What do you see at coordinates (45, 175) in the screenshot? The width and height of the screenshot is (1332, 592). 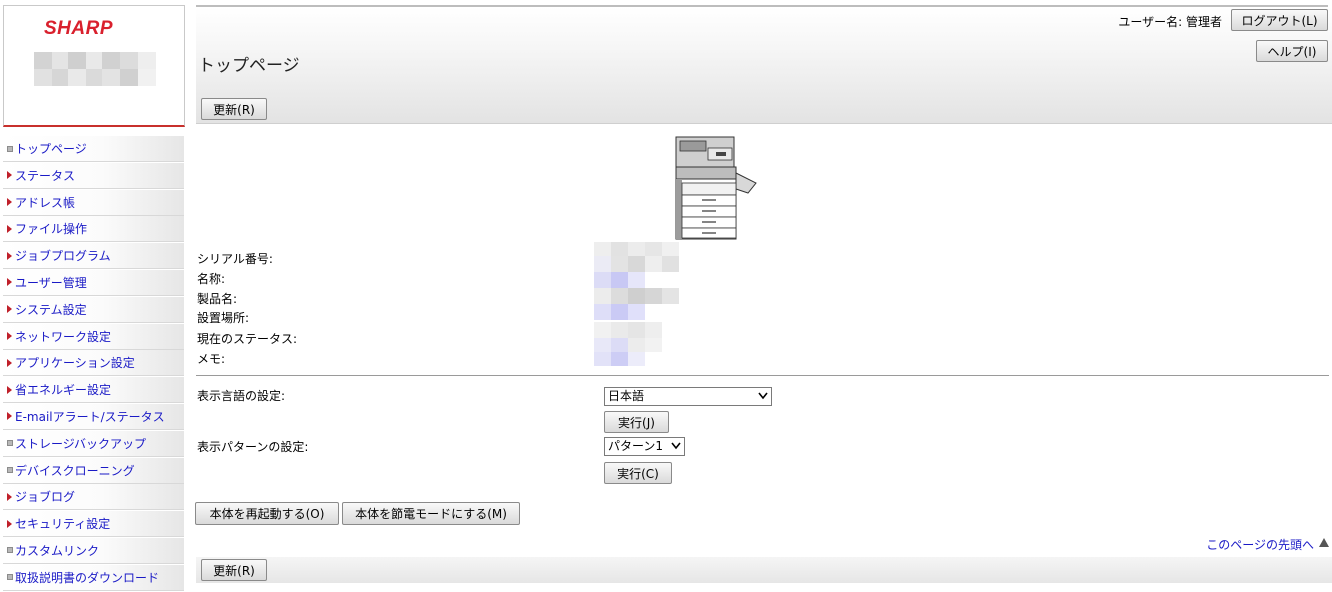 I see `sidebar-item-label: ステータス` at bounding box center [45, 175].